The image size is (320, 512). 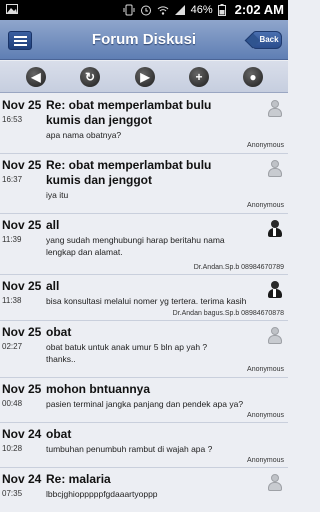 I want to click on user-icon: ●, so click(x=253, y=77).